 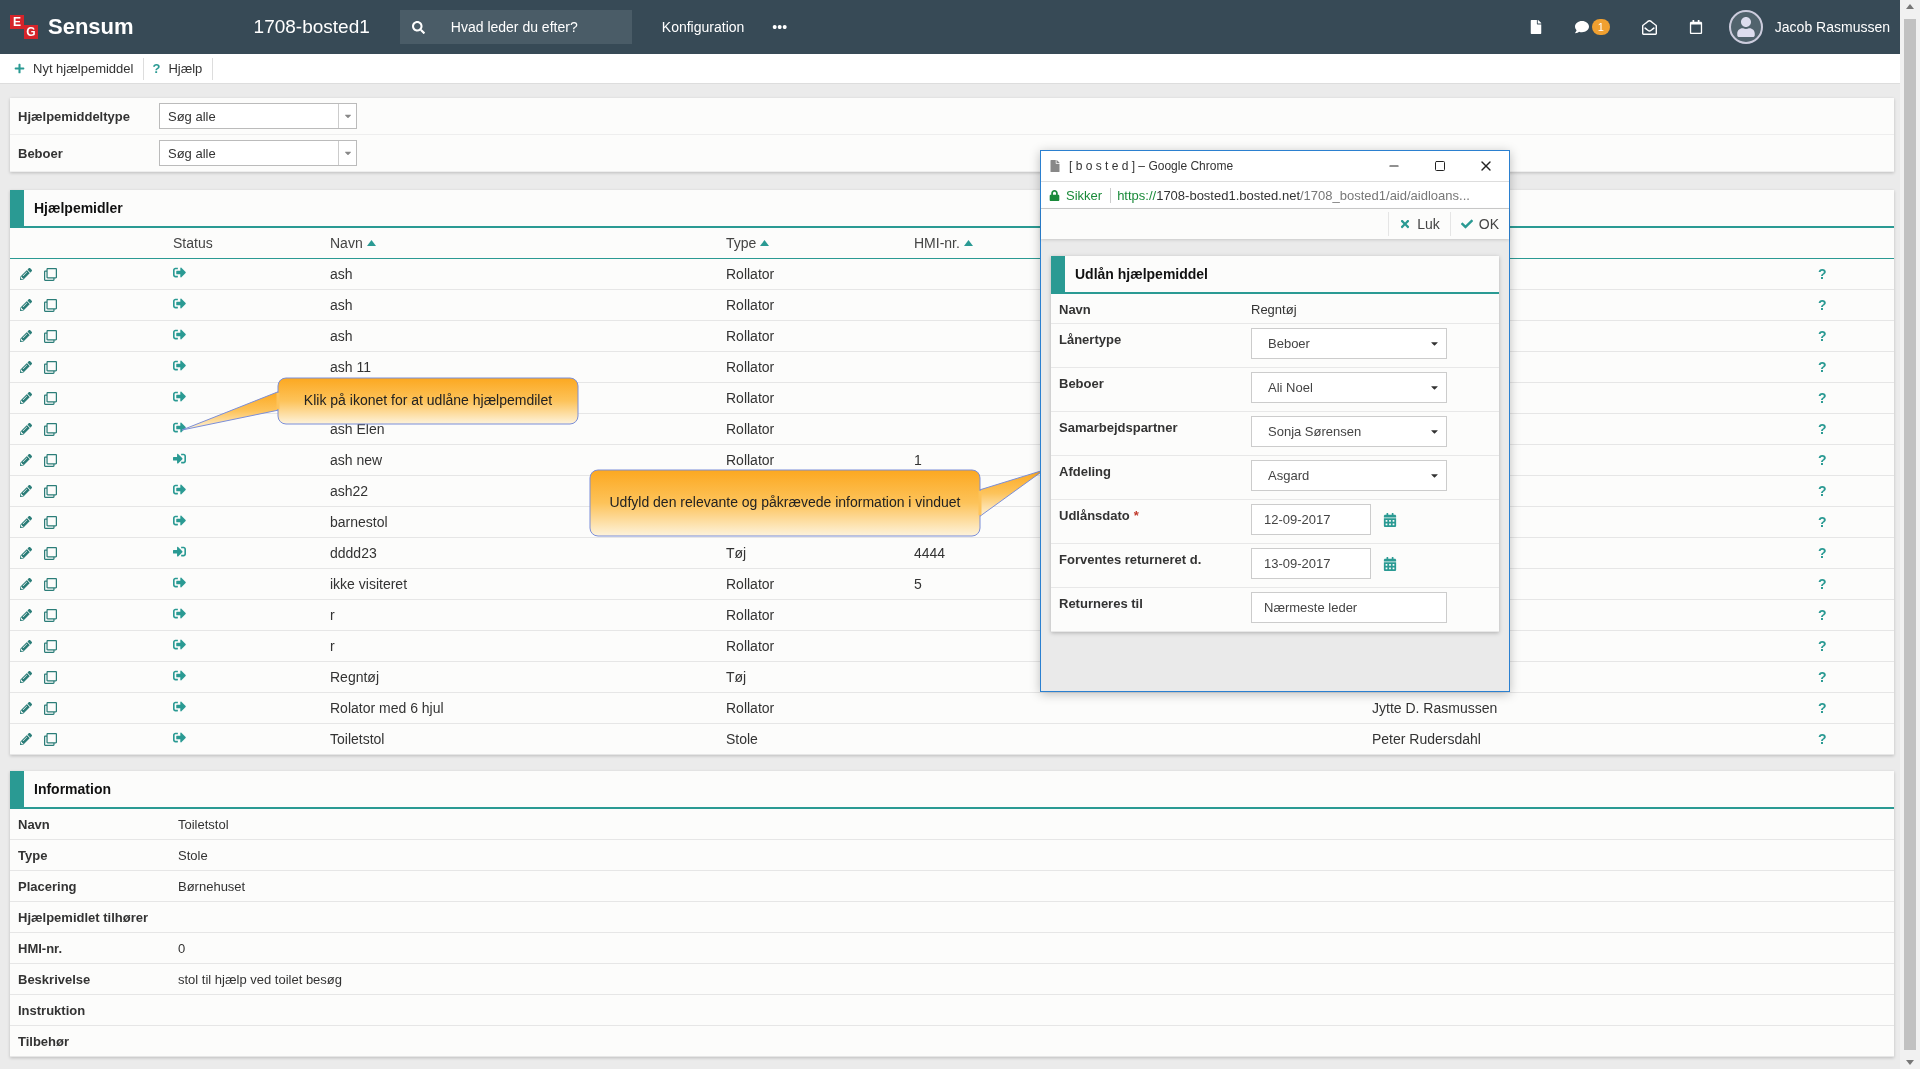 What do you see at coordinates (33, 855) in the screenshot?
I see `info-label: Type` at bounding box center [33, 855].